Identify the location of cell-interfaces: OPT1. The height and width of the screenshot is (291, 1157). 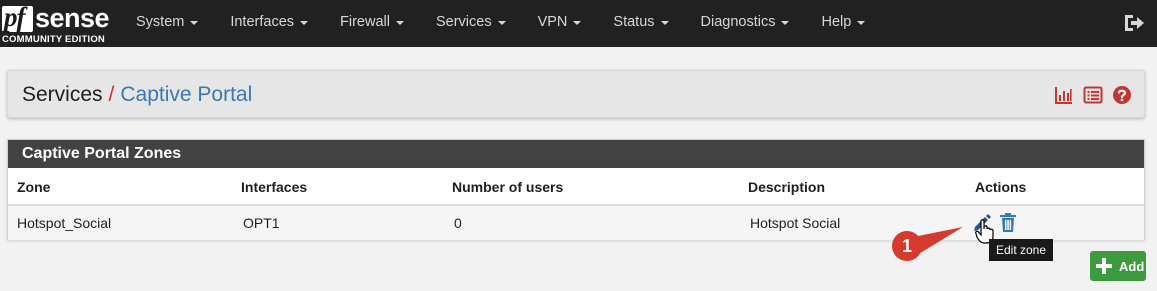
(261, 223).